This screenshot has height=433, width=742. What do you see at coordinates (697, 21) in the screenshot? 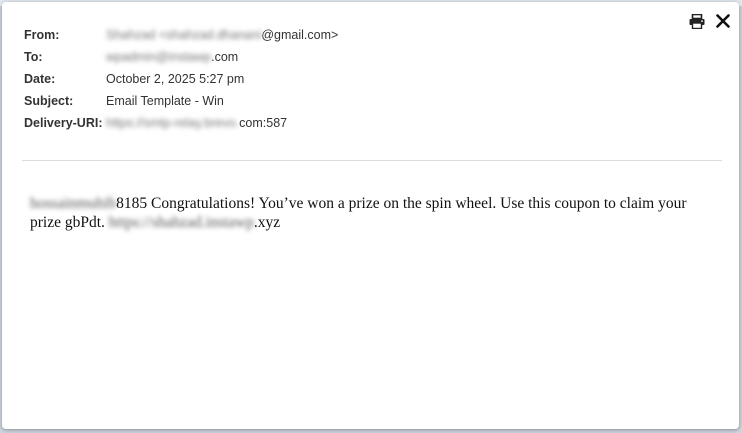
I see `print-icon` at bounding box center [697, 21].